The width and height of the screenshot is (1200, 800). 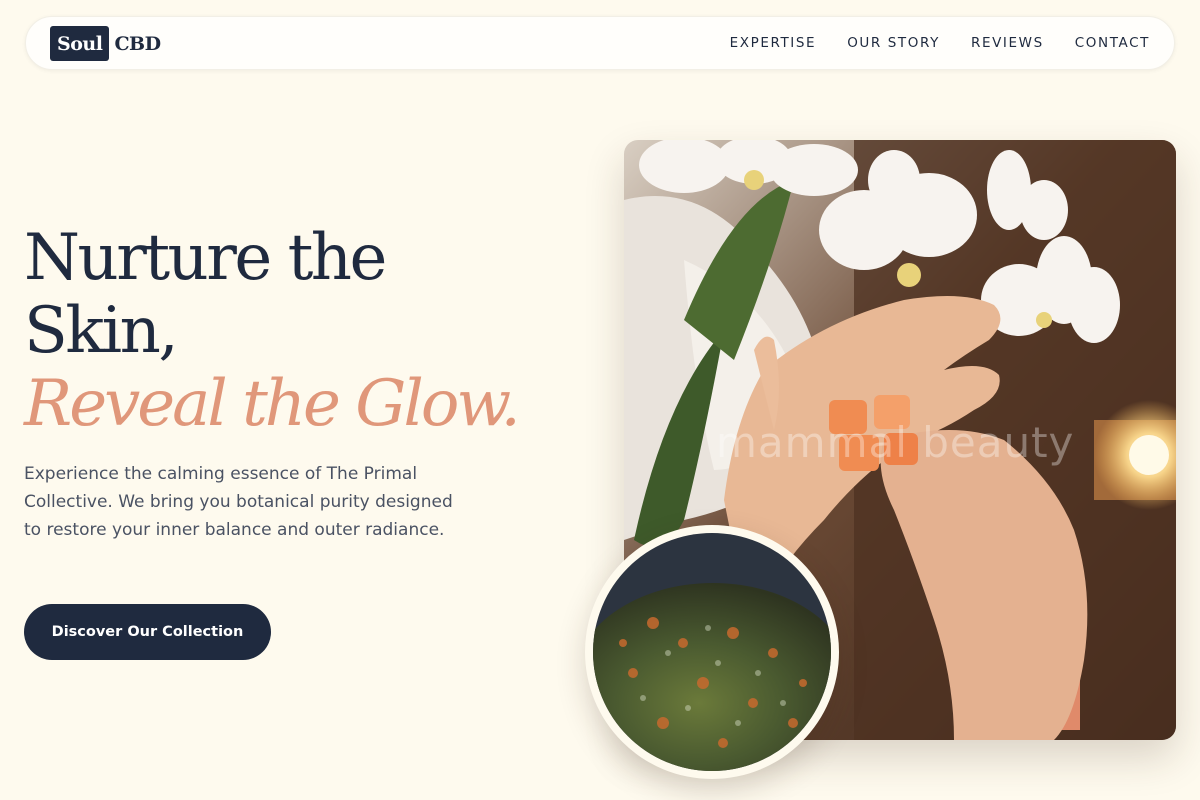 What do you see at coordinates (205, 258) in the screenshot?
I see `headline-line-1: Nurture the` at bounding box center [205, 258].